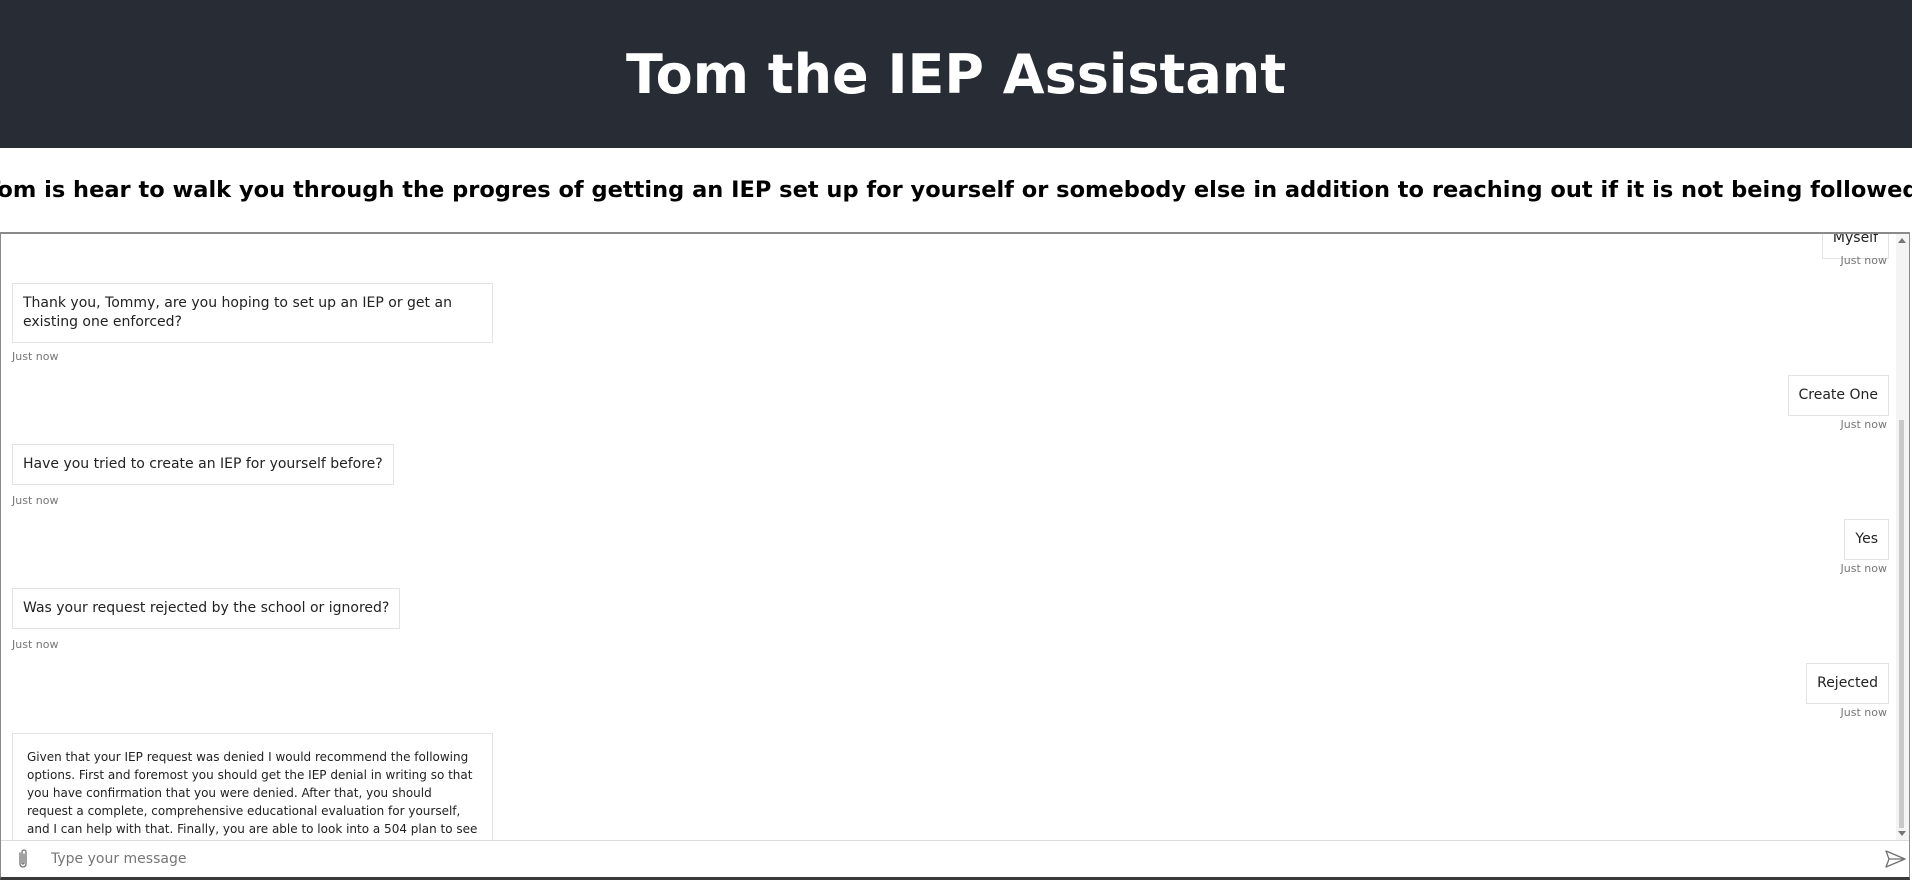  I want to click on chat-scrollbar, so click(1902, 537).